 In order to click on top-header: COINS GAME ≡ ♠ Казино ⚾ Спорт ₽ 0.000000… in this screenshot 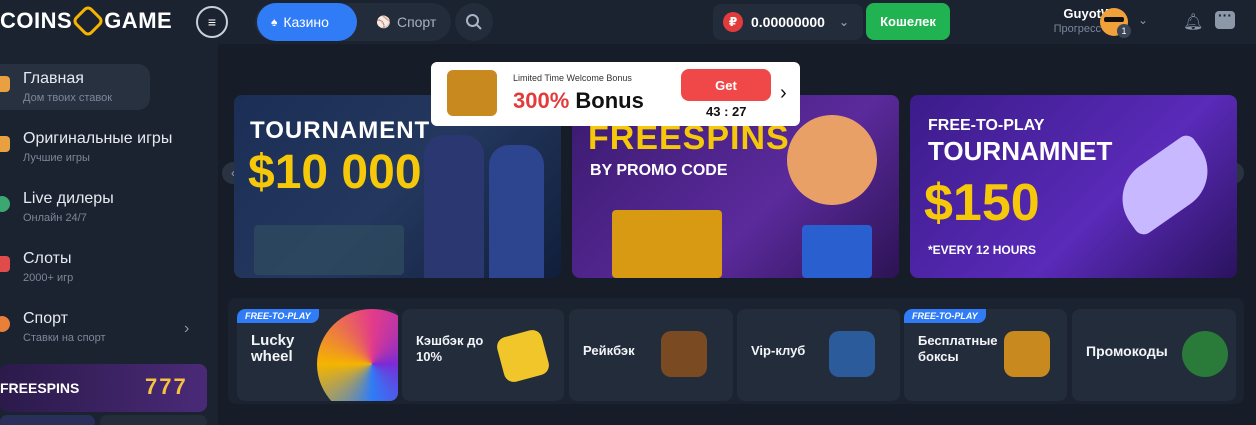, I will do `click(628, 22)`.